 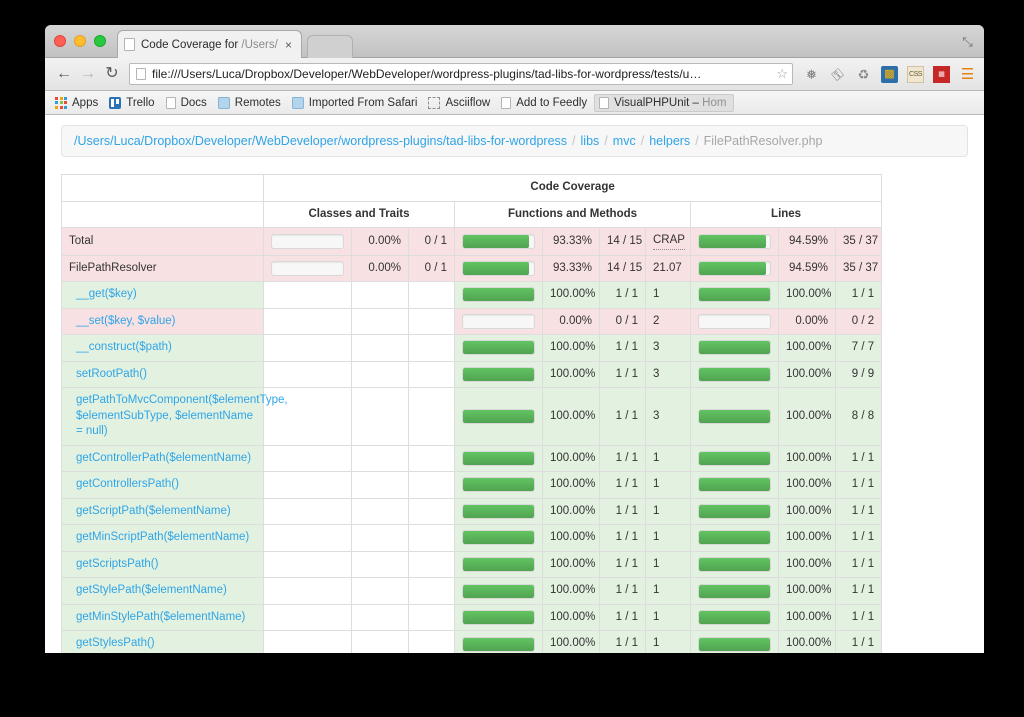 I want to click on row-name-cell: setRootPath(), so click(x=162, y=374).